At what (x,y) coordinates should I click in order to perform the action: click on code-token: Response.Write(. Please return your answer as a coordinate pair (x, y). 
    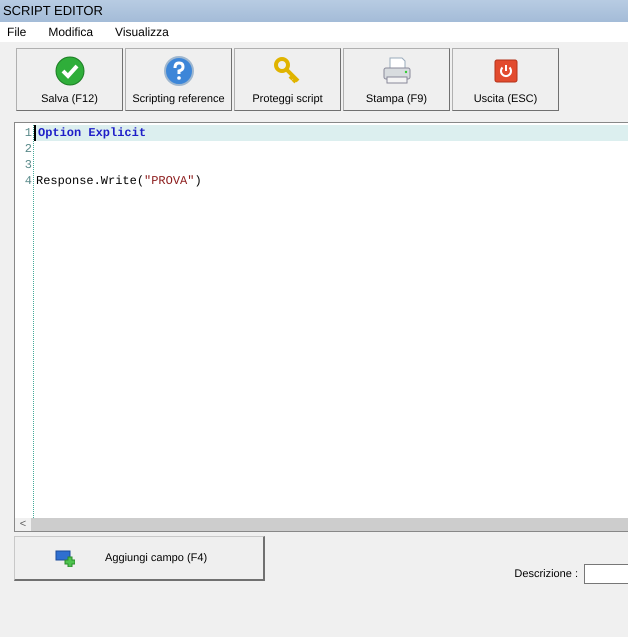
    Looking at the image, I should click on (90, 181).